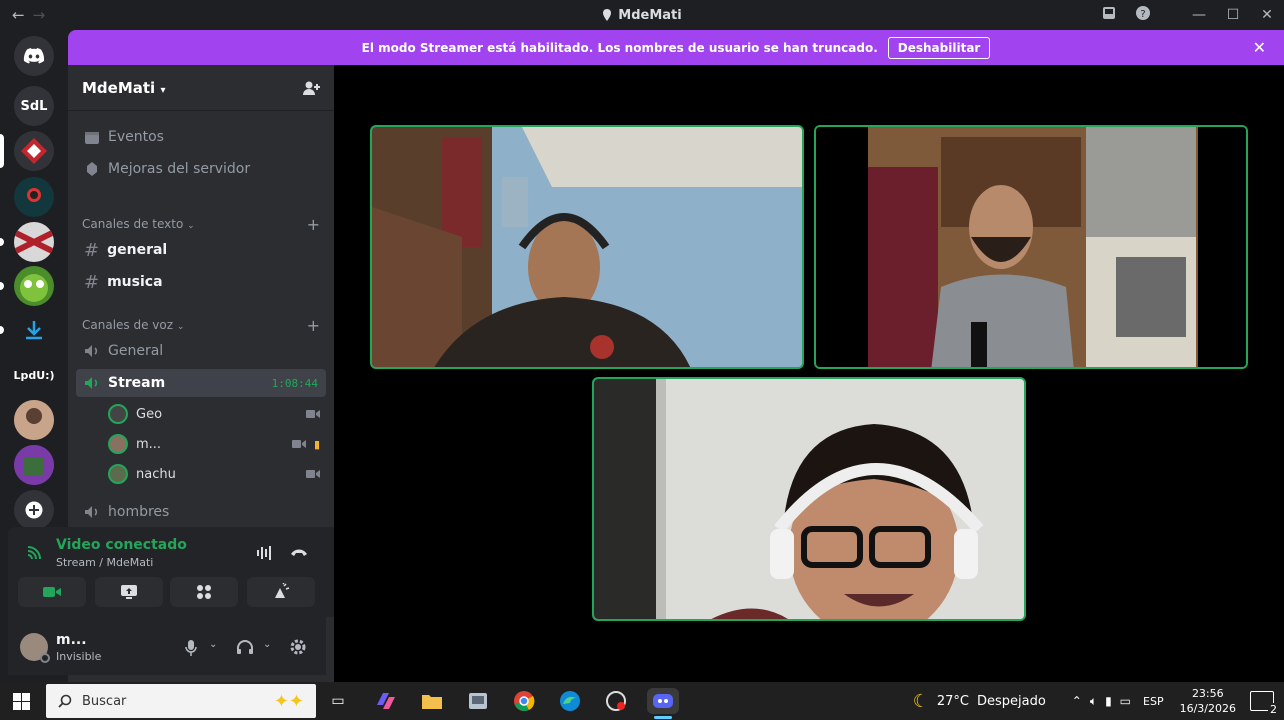 The width and height of the screenshot is (1284, 720). I want to click on taskbar-search: Buscar ✦✦, so click(181, 701).